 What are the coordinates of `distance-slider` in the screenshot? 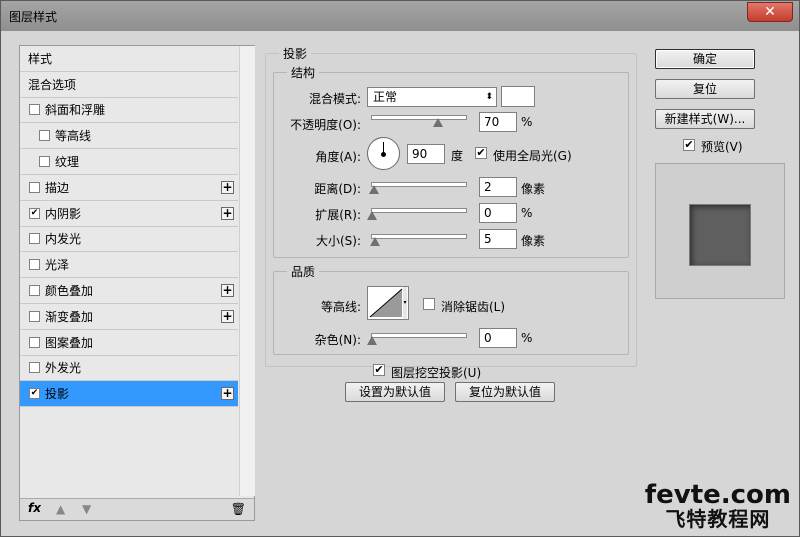 It's located at (419, 184).